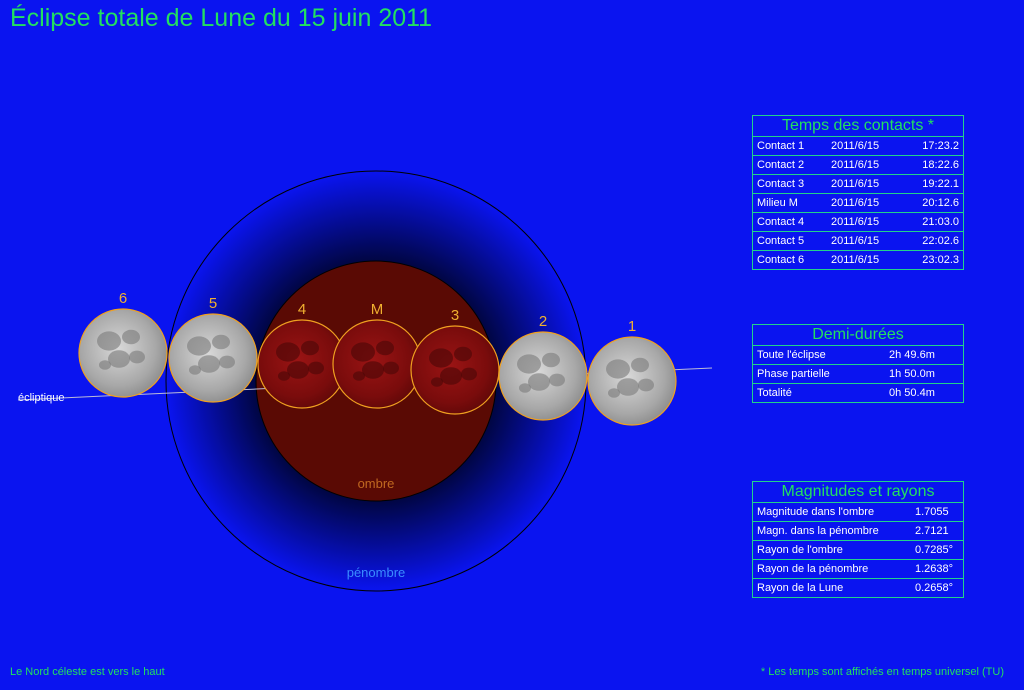 The image size is (1024, 690). What do you see at coordinates (858, 355) in the screenshot?
I see `table-row: Toute l'éclipse 2h 49.6m` at bounding box center [858, 355].